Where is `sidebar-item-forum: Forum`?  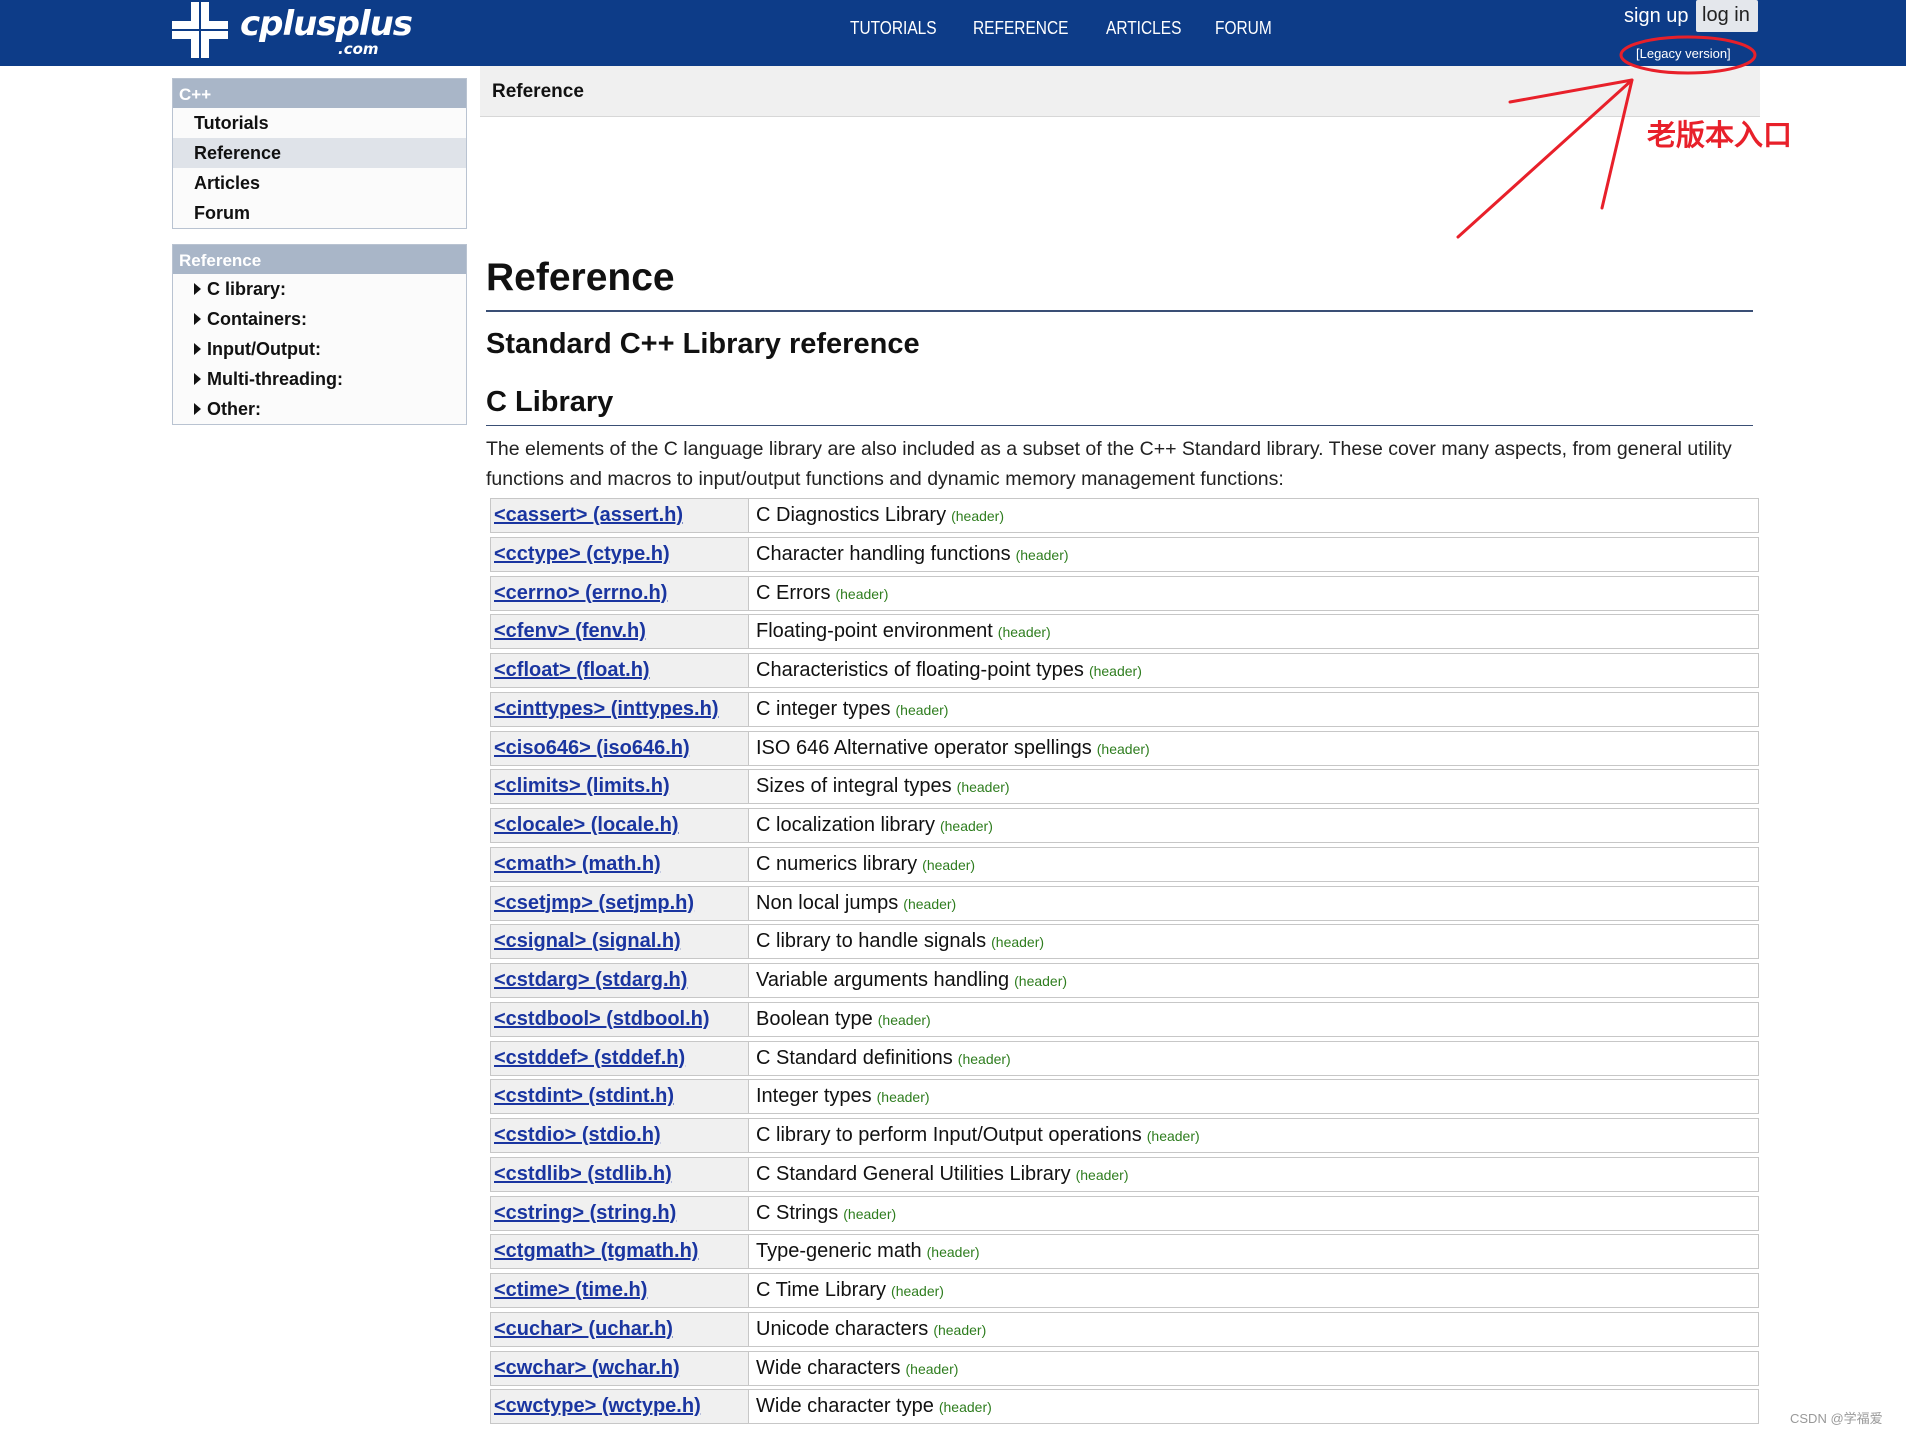 sidebar-item-forum: Forum is located at coordinates (319, 213).